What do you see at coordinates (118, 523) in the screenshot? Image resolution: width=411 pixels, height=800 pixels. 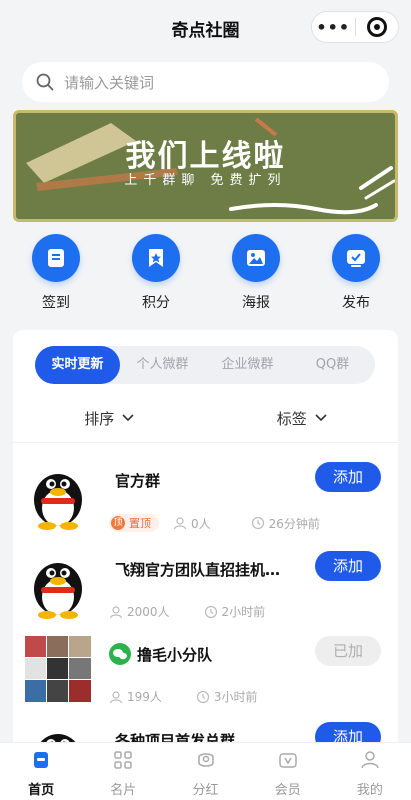 I see `pin-icon: 顶` at bounding box center [118, 523].